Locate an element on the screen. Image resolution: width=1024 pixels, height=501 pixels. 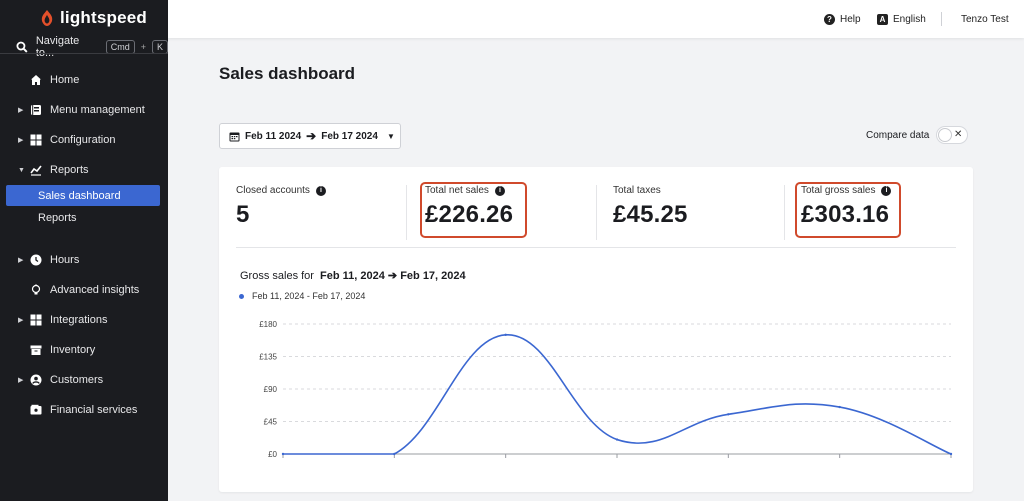
k-key: K is located at coordinates (159, 47).